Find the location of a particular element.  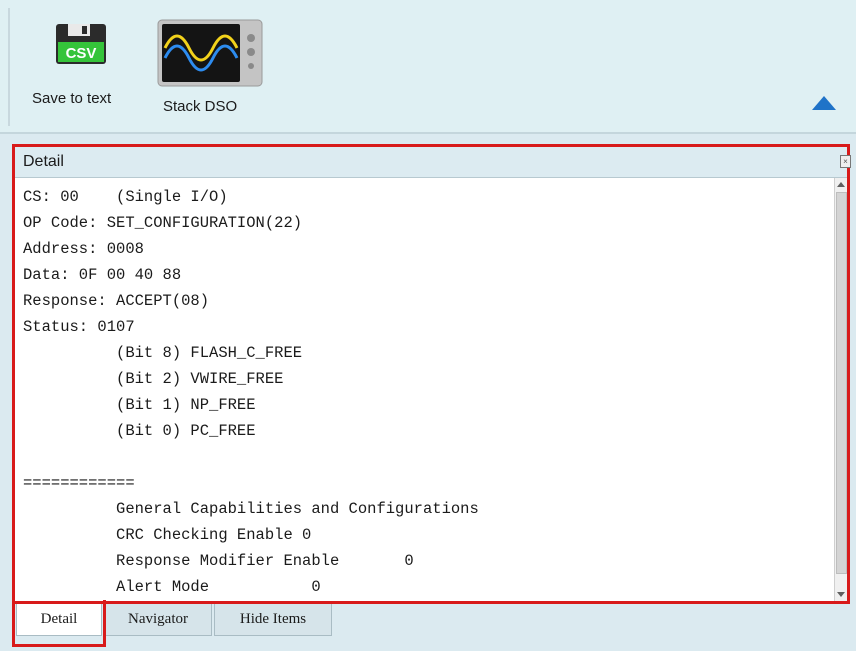

detail-line: Response Modifier Enable 0 is located at coordinates (218, 561).